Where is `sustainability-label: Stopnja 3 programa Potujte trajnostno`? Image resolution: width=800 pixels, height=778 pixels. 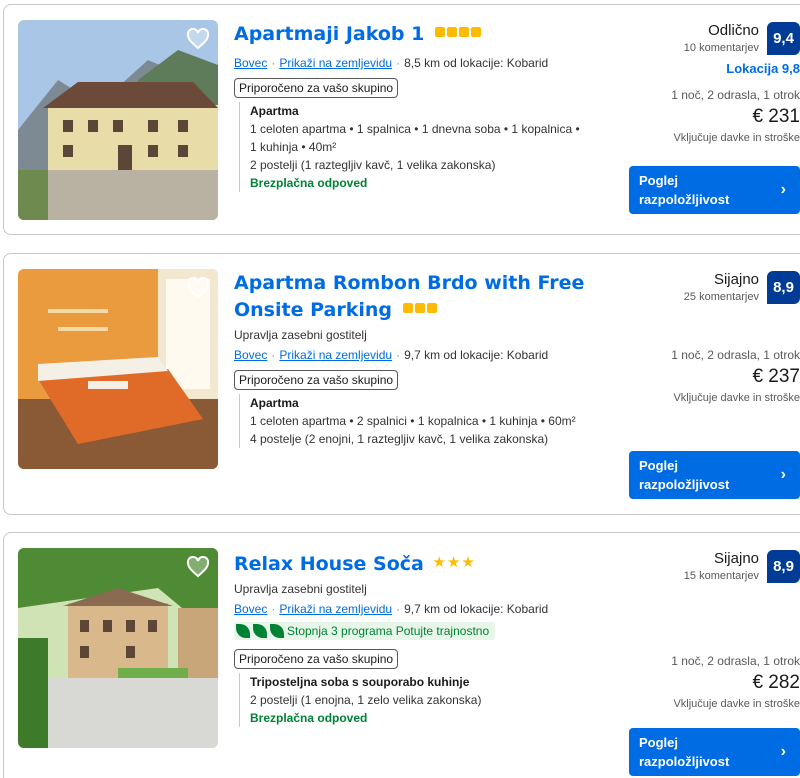
sustainability-label: Stopnja 3 programa Potujte trajnostno is located at coordinates (388, 631).